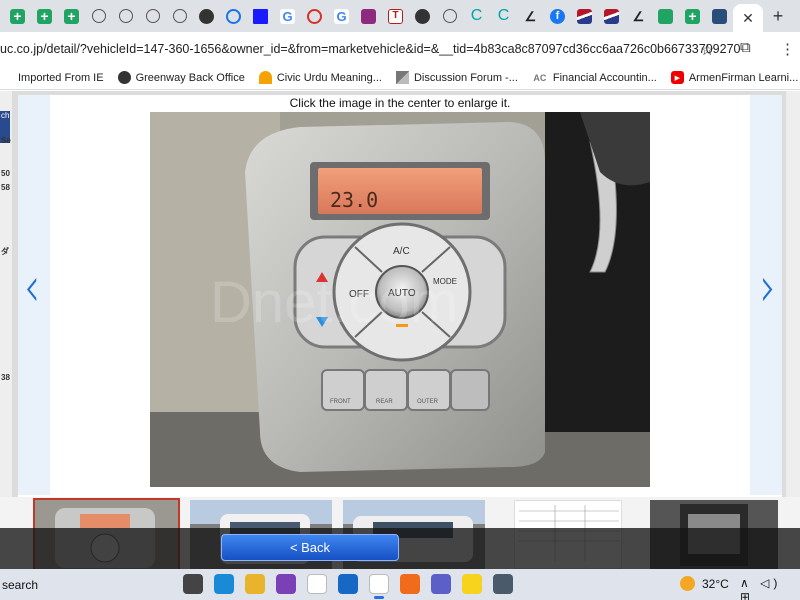 The height and width of the screenshot is (600, 800). I want to click on facebook-icon: f, so click(557, 16).